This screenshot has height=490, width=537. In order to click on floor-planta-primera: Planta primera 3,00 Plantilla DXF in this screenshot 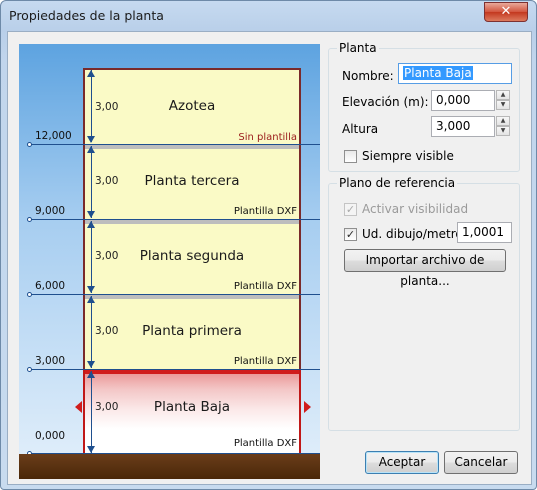, I will do `click(192, 331)`.